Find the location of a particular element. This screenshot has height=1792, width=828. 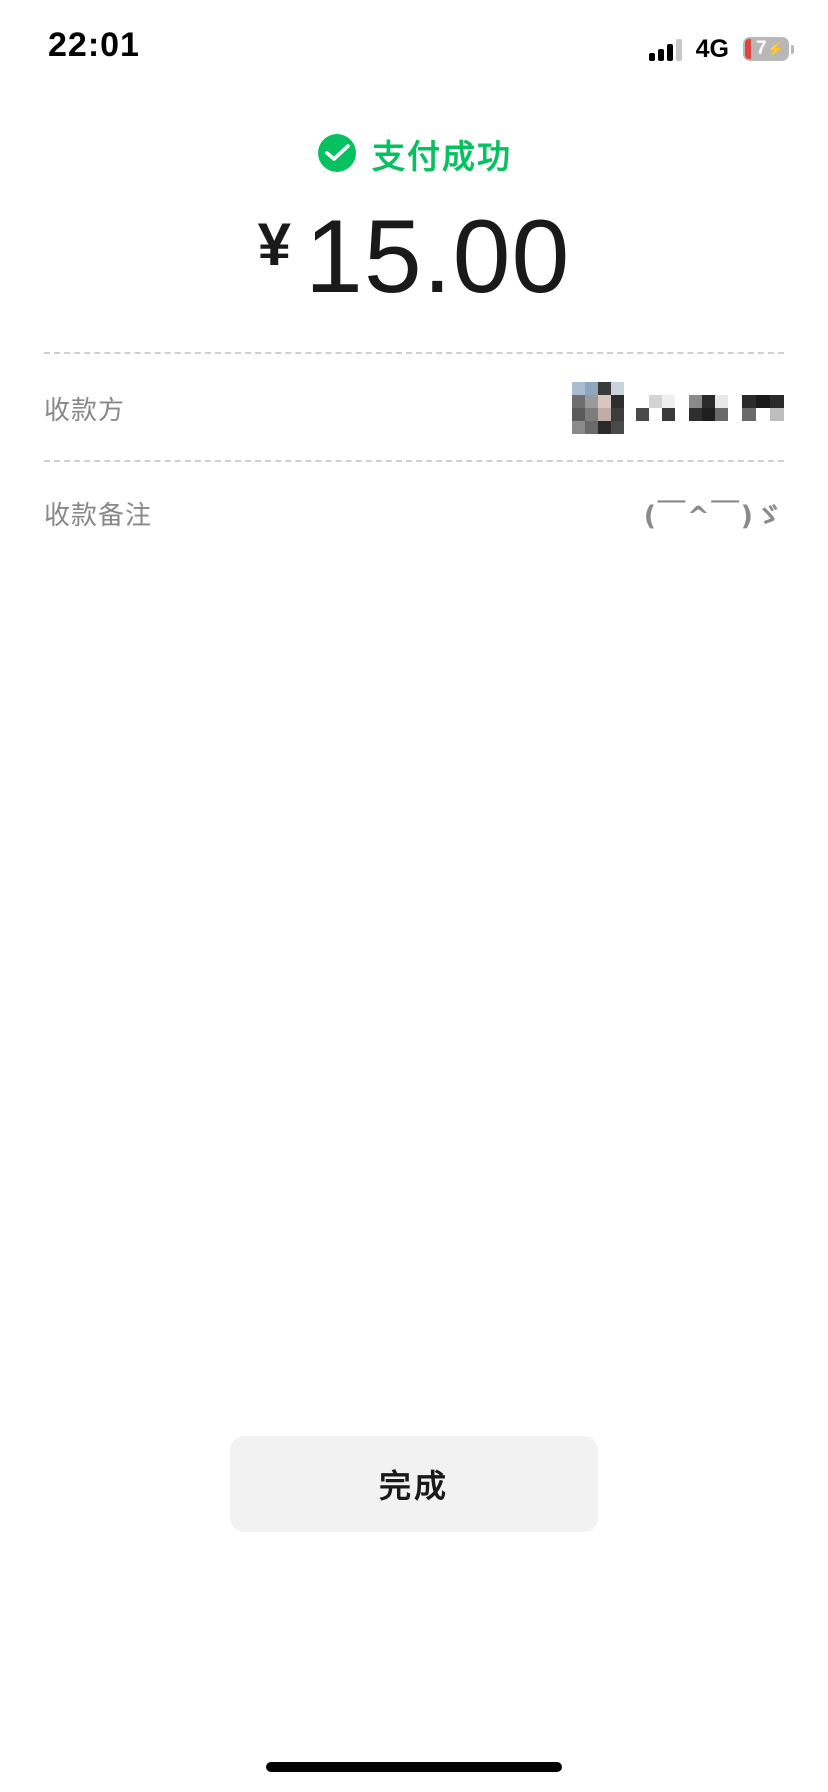

payee-row: 收款方 is located at coordinates (414, 408).